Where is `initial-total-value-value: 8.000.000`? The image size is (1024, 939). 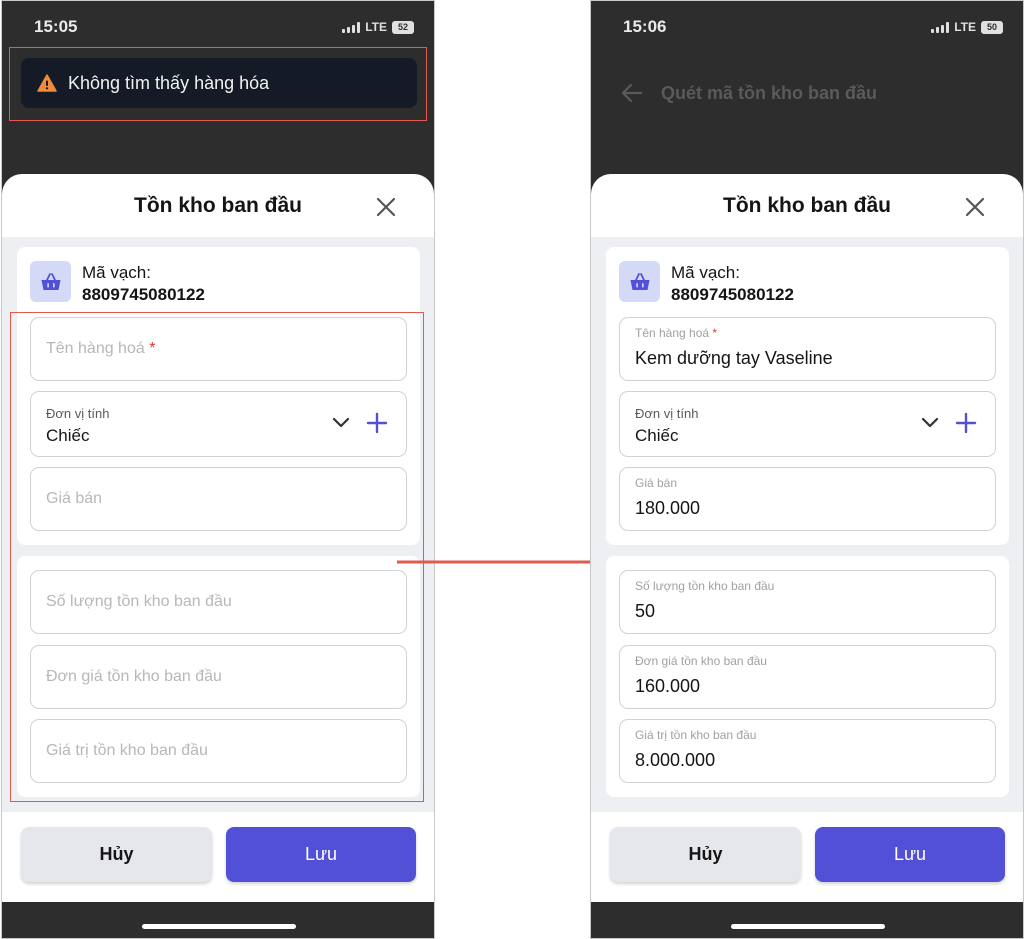
initial-total-value-value: 8.000.000 is located at coordinates (675, 760).